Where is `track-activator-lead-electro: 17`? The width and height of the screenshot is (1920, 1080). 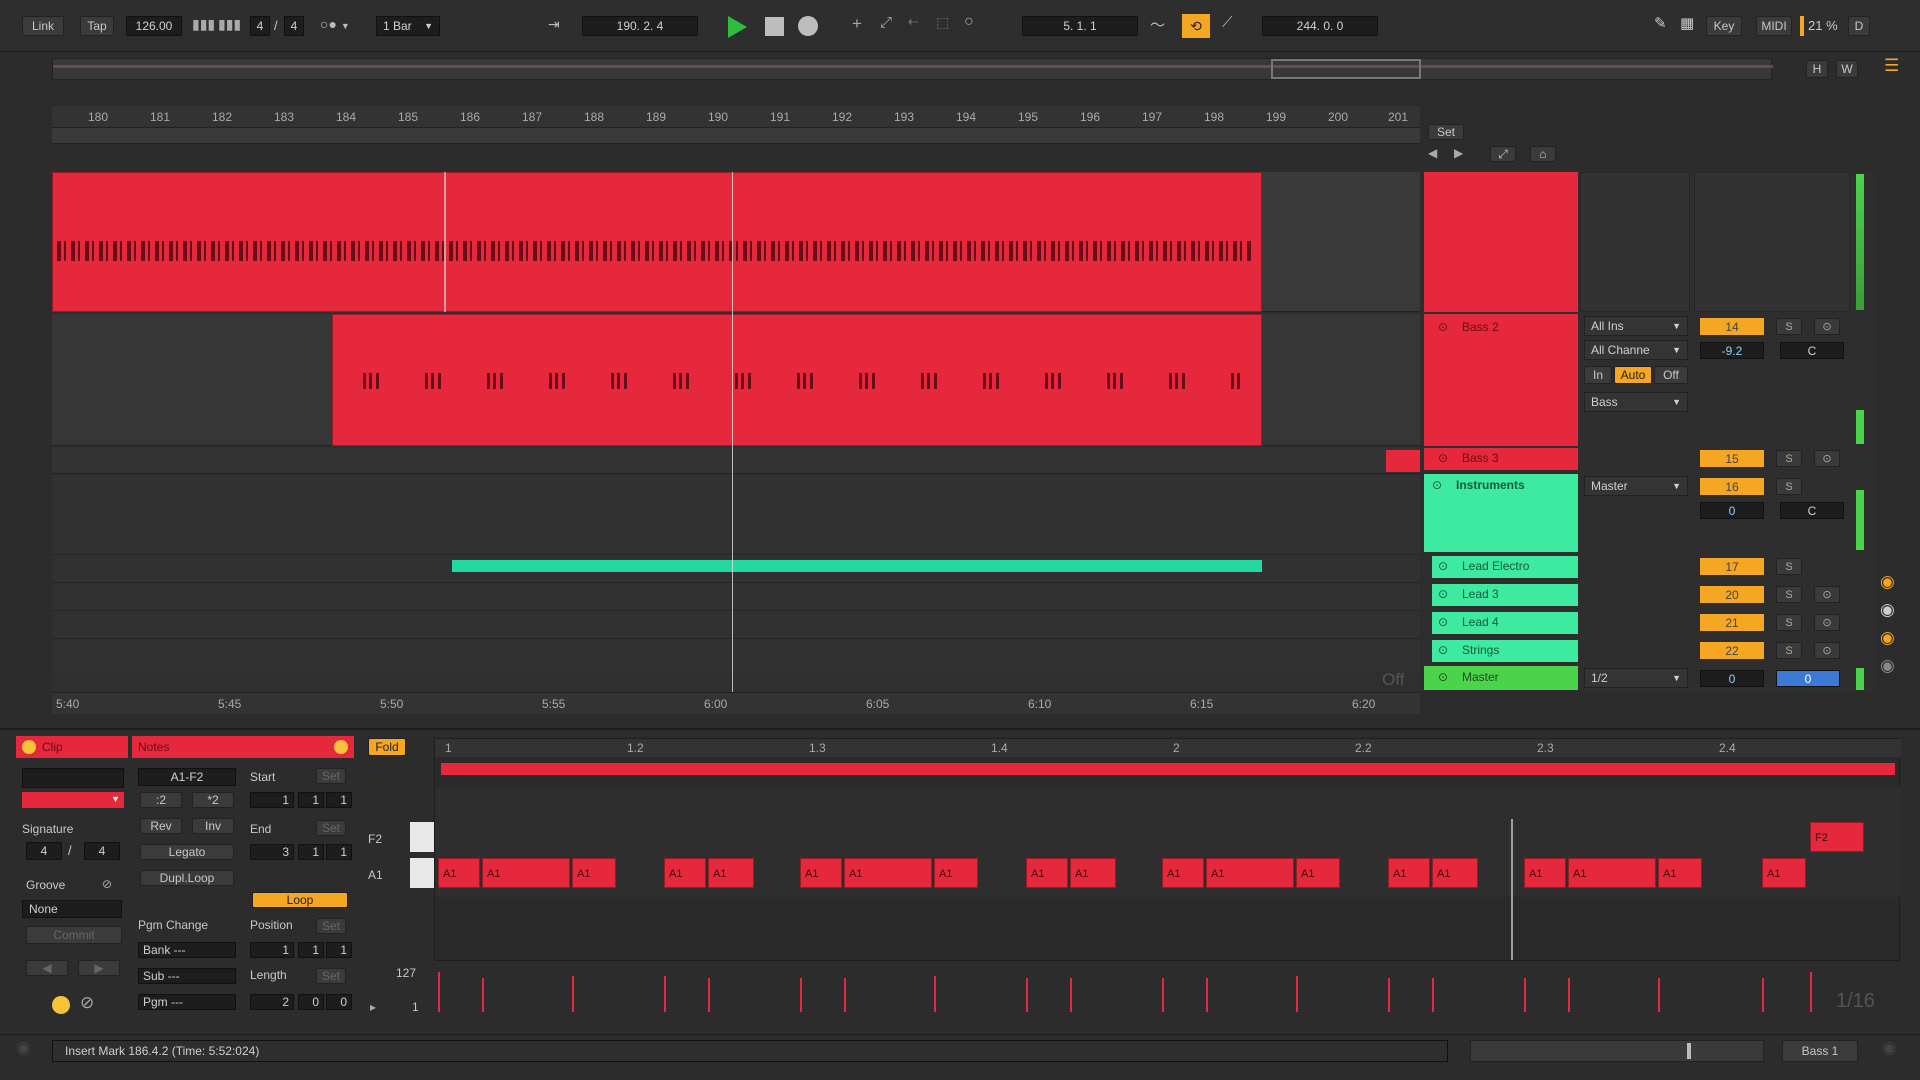 track-activator-lead-electro: 17 is located at coordinates (1732, 566).